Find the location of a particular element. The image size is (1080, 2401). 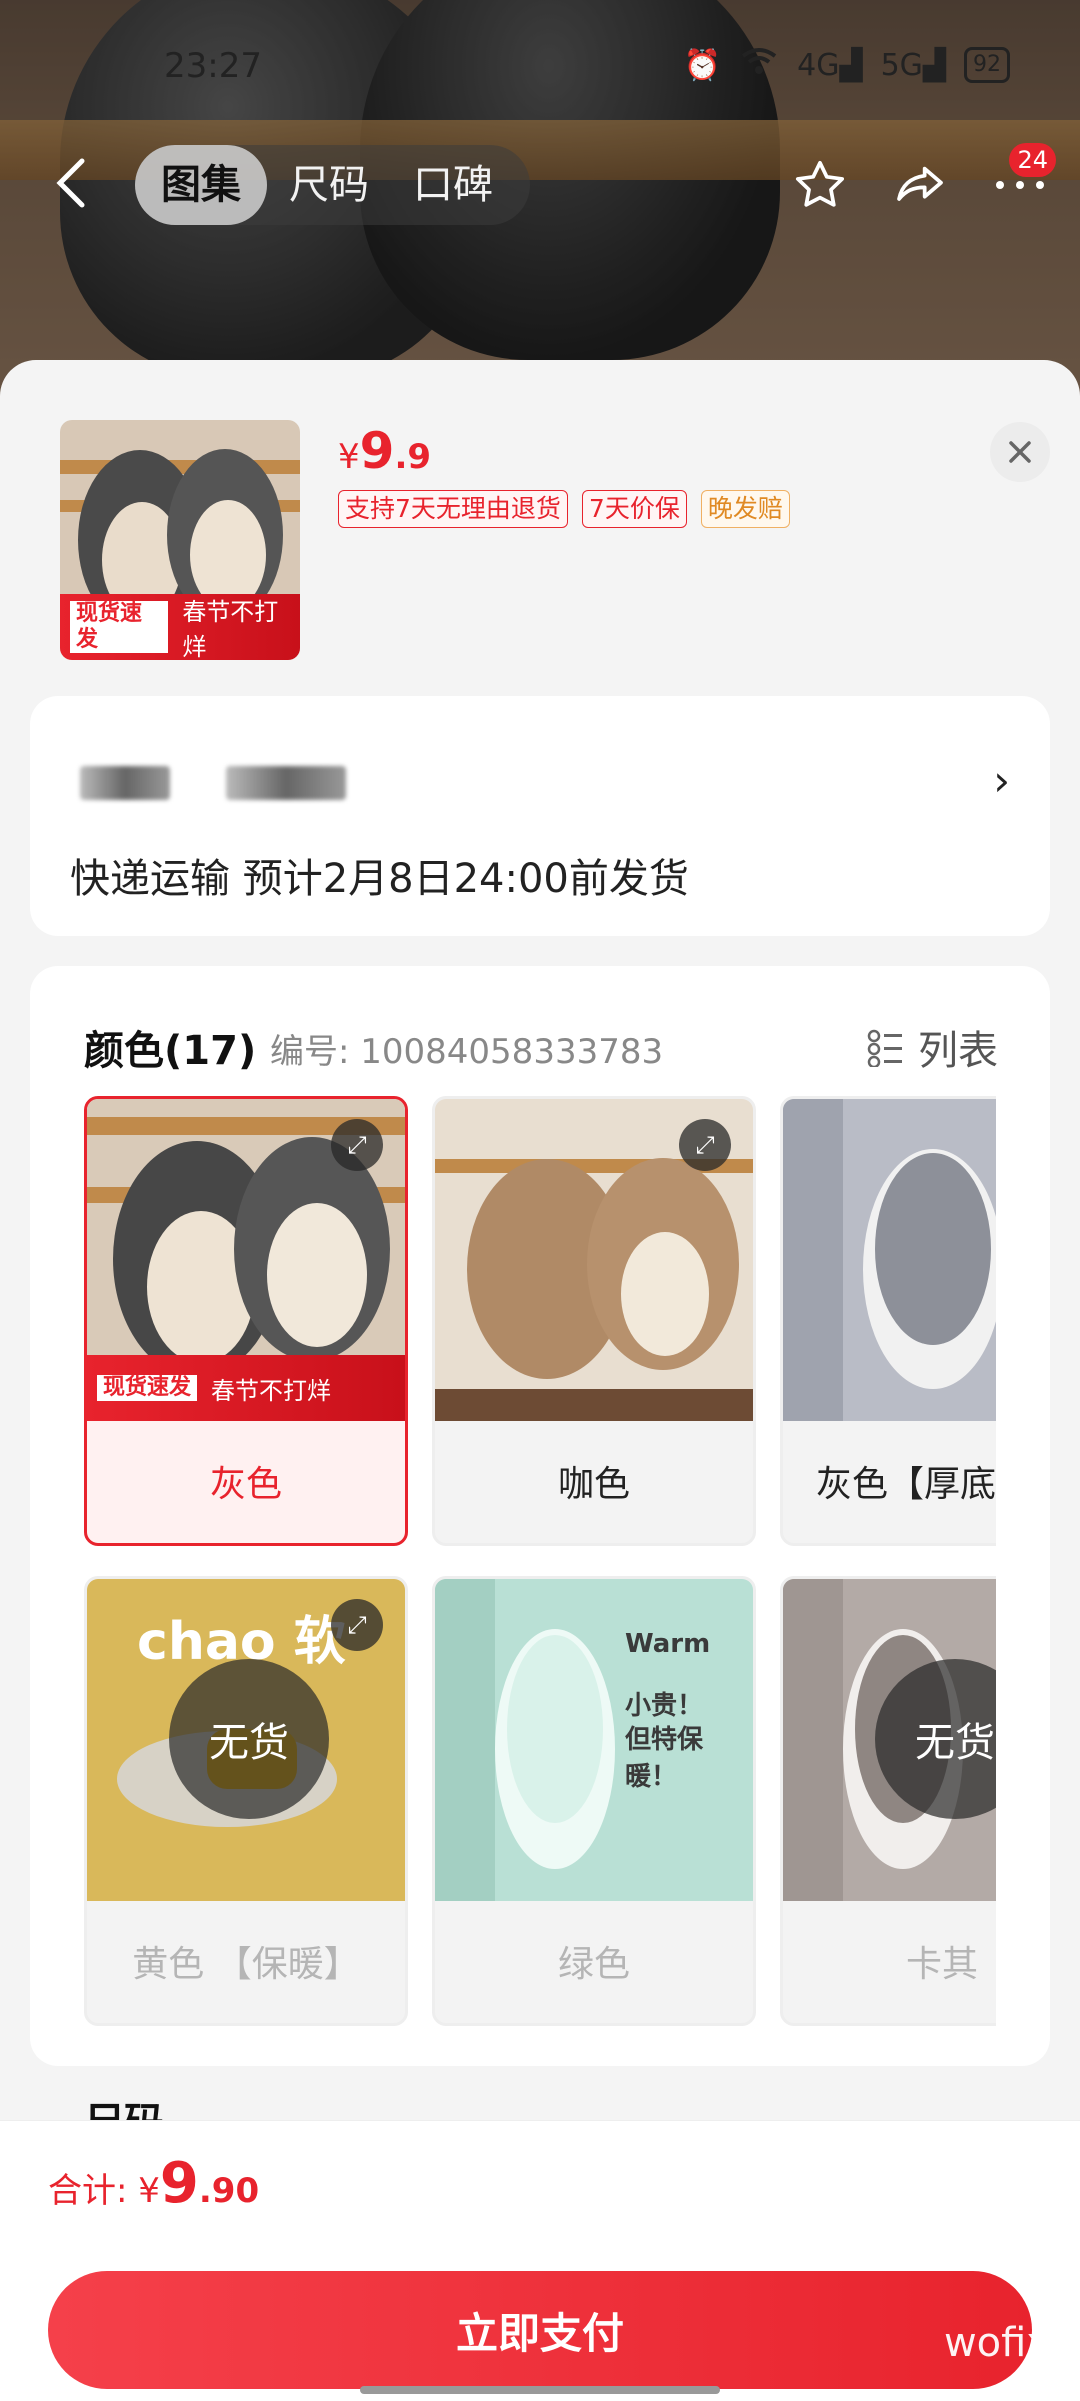

warm-brand: Warm is located at coordinates (668, 1644).